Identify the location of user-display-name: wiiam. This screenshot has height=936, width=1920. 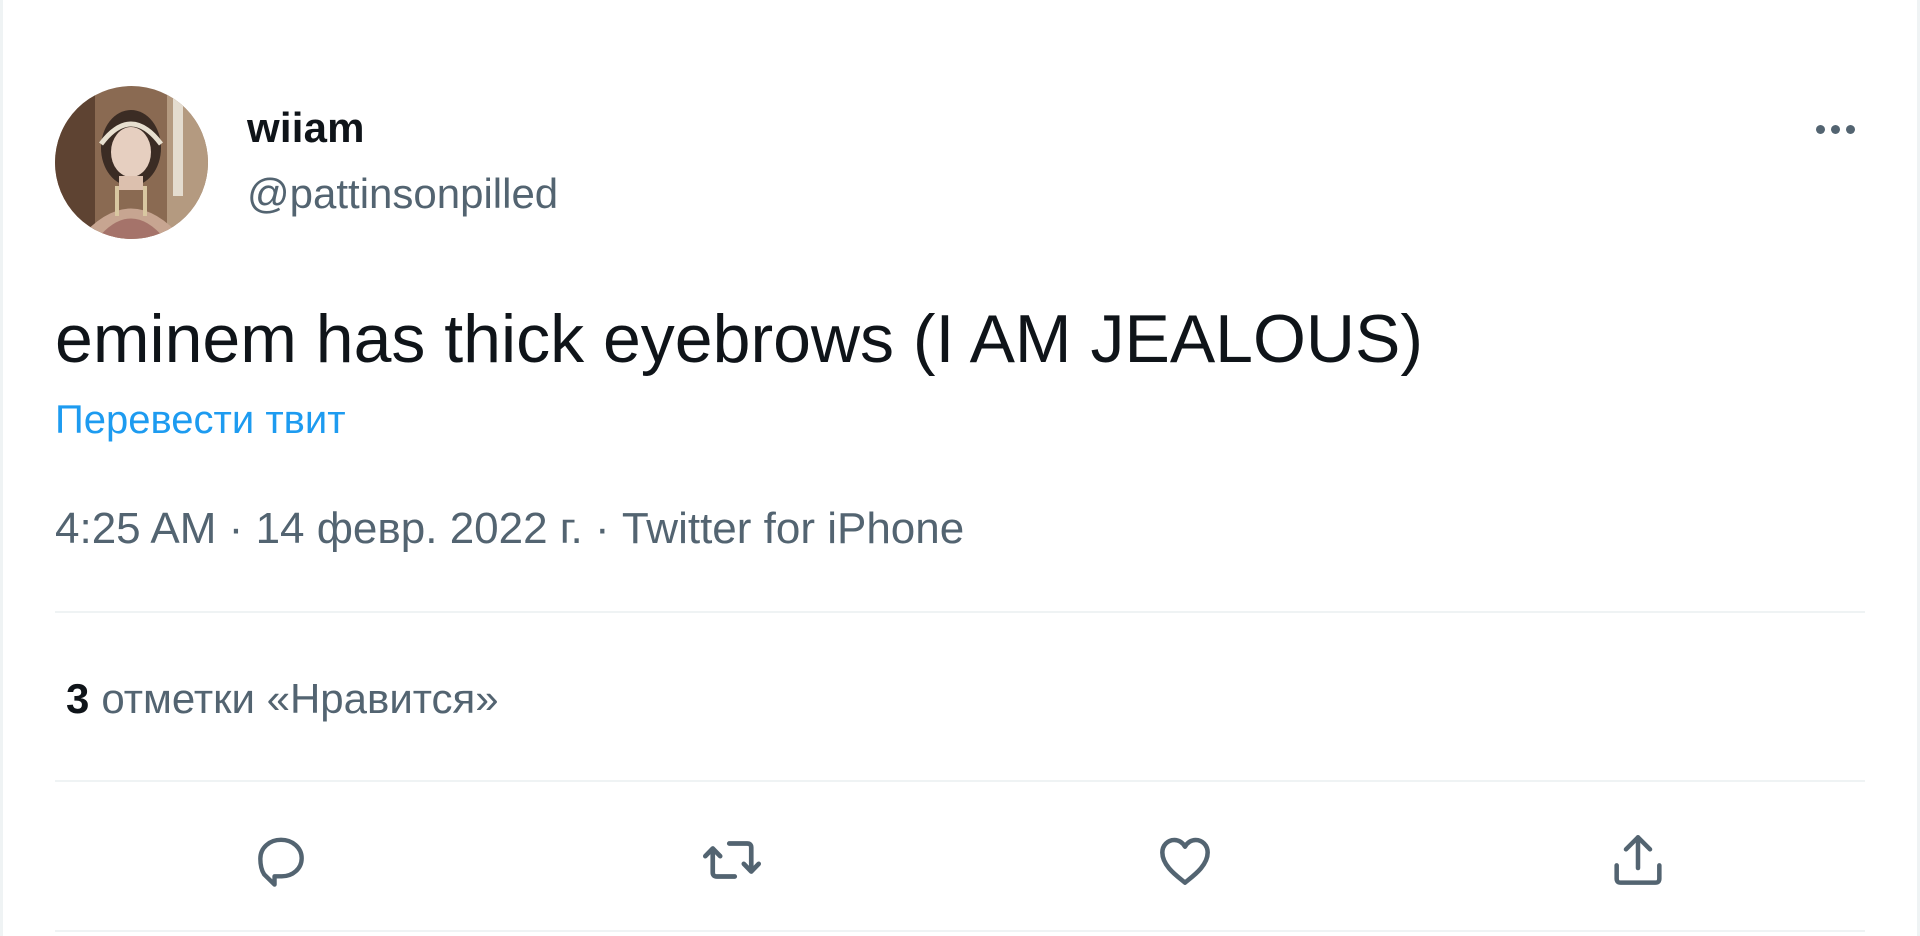
(306, 128).